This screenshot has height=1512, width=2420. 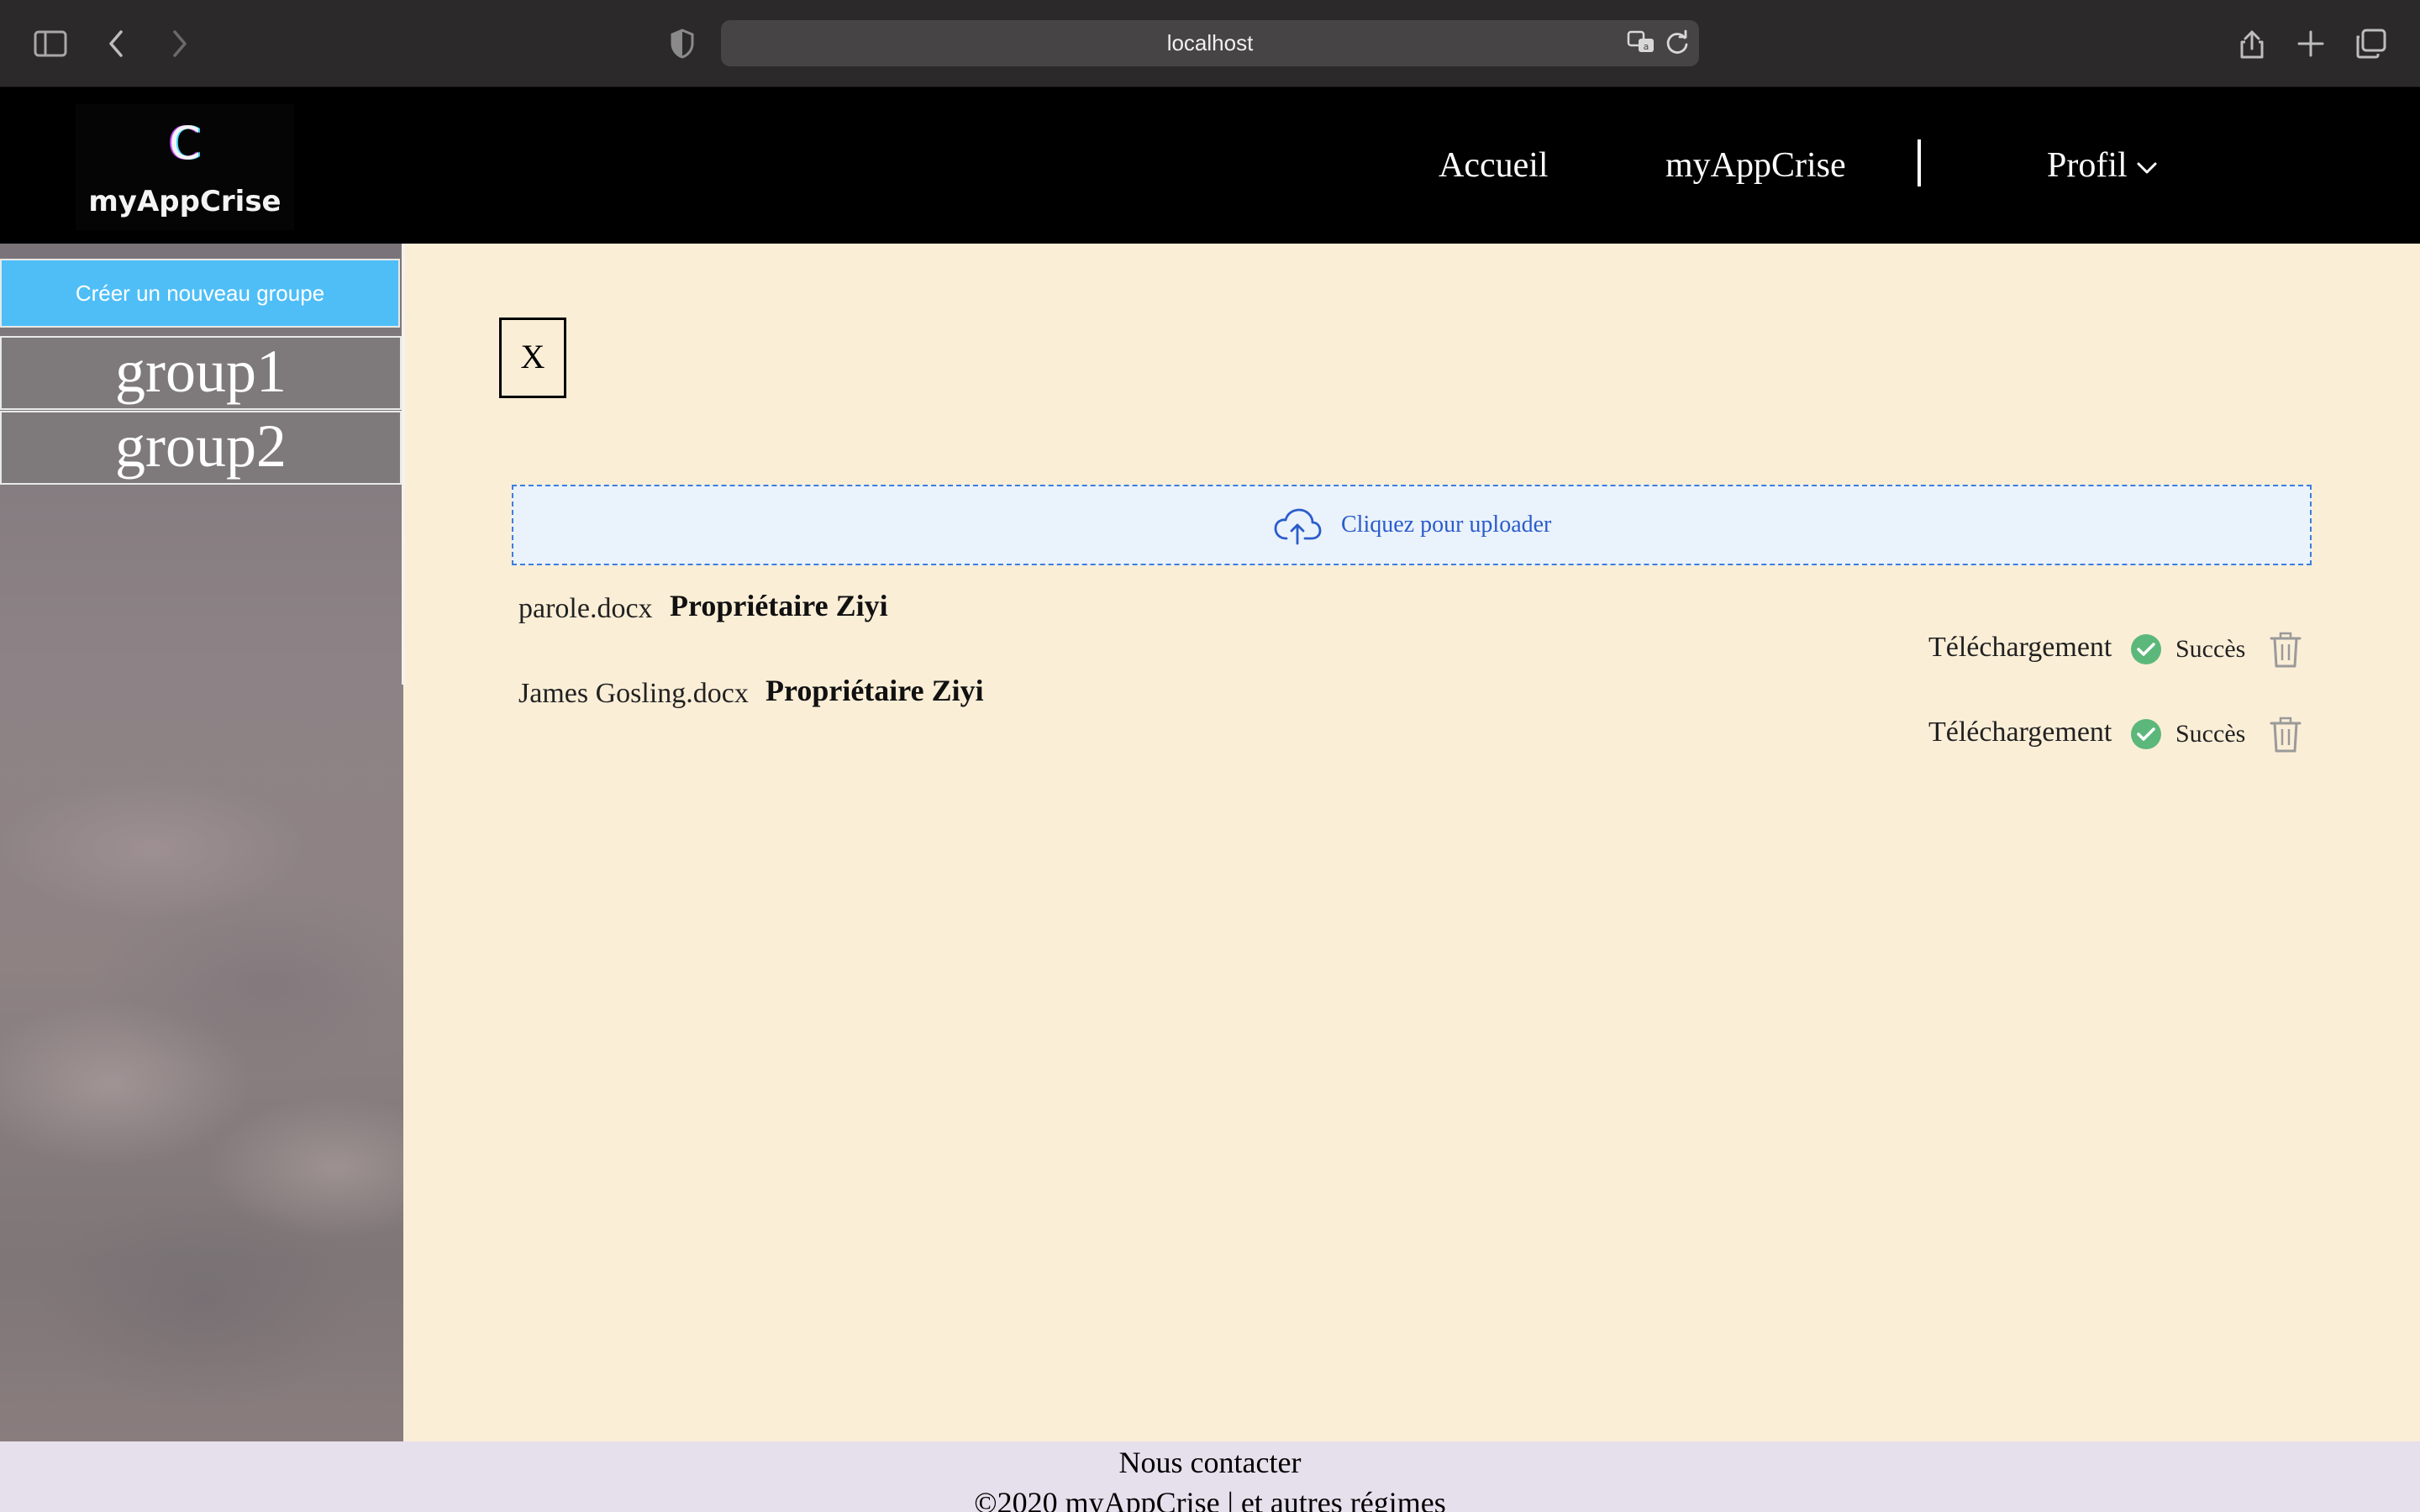 I want to click on reload-icon, so click(x=1677, y=43).